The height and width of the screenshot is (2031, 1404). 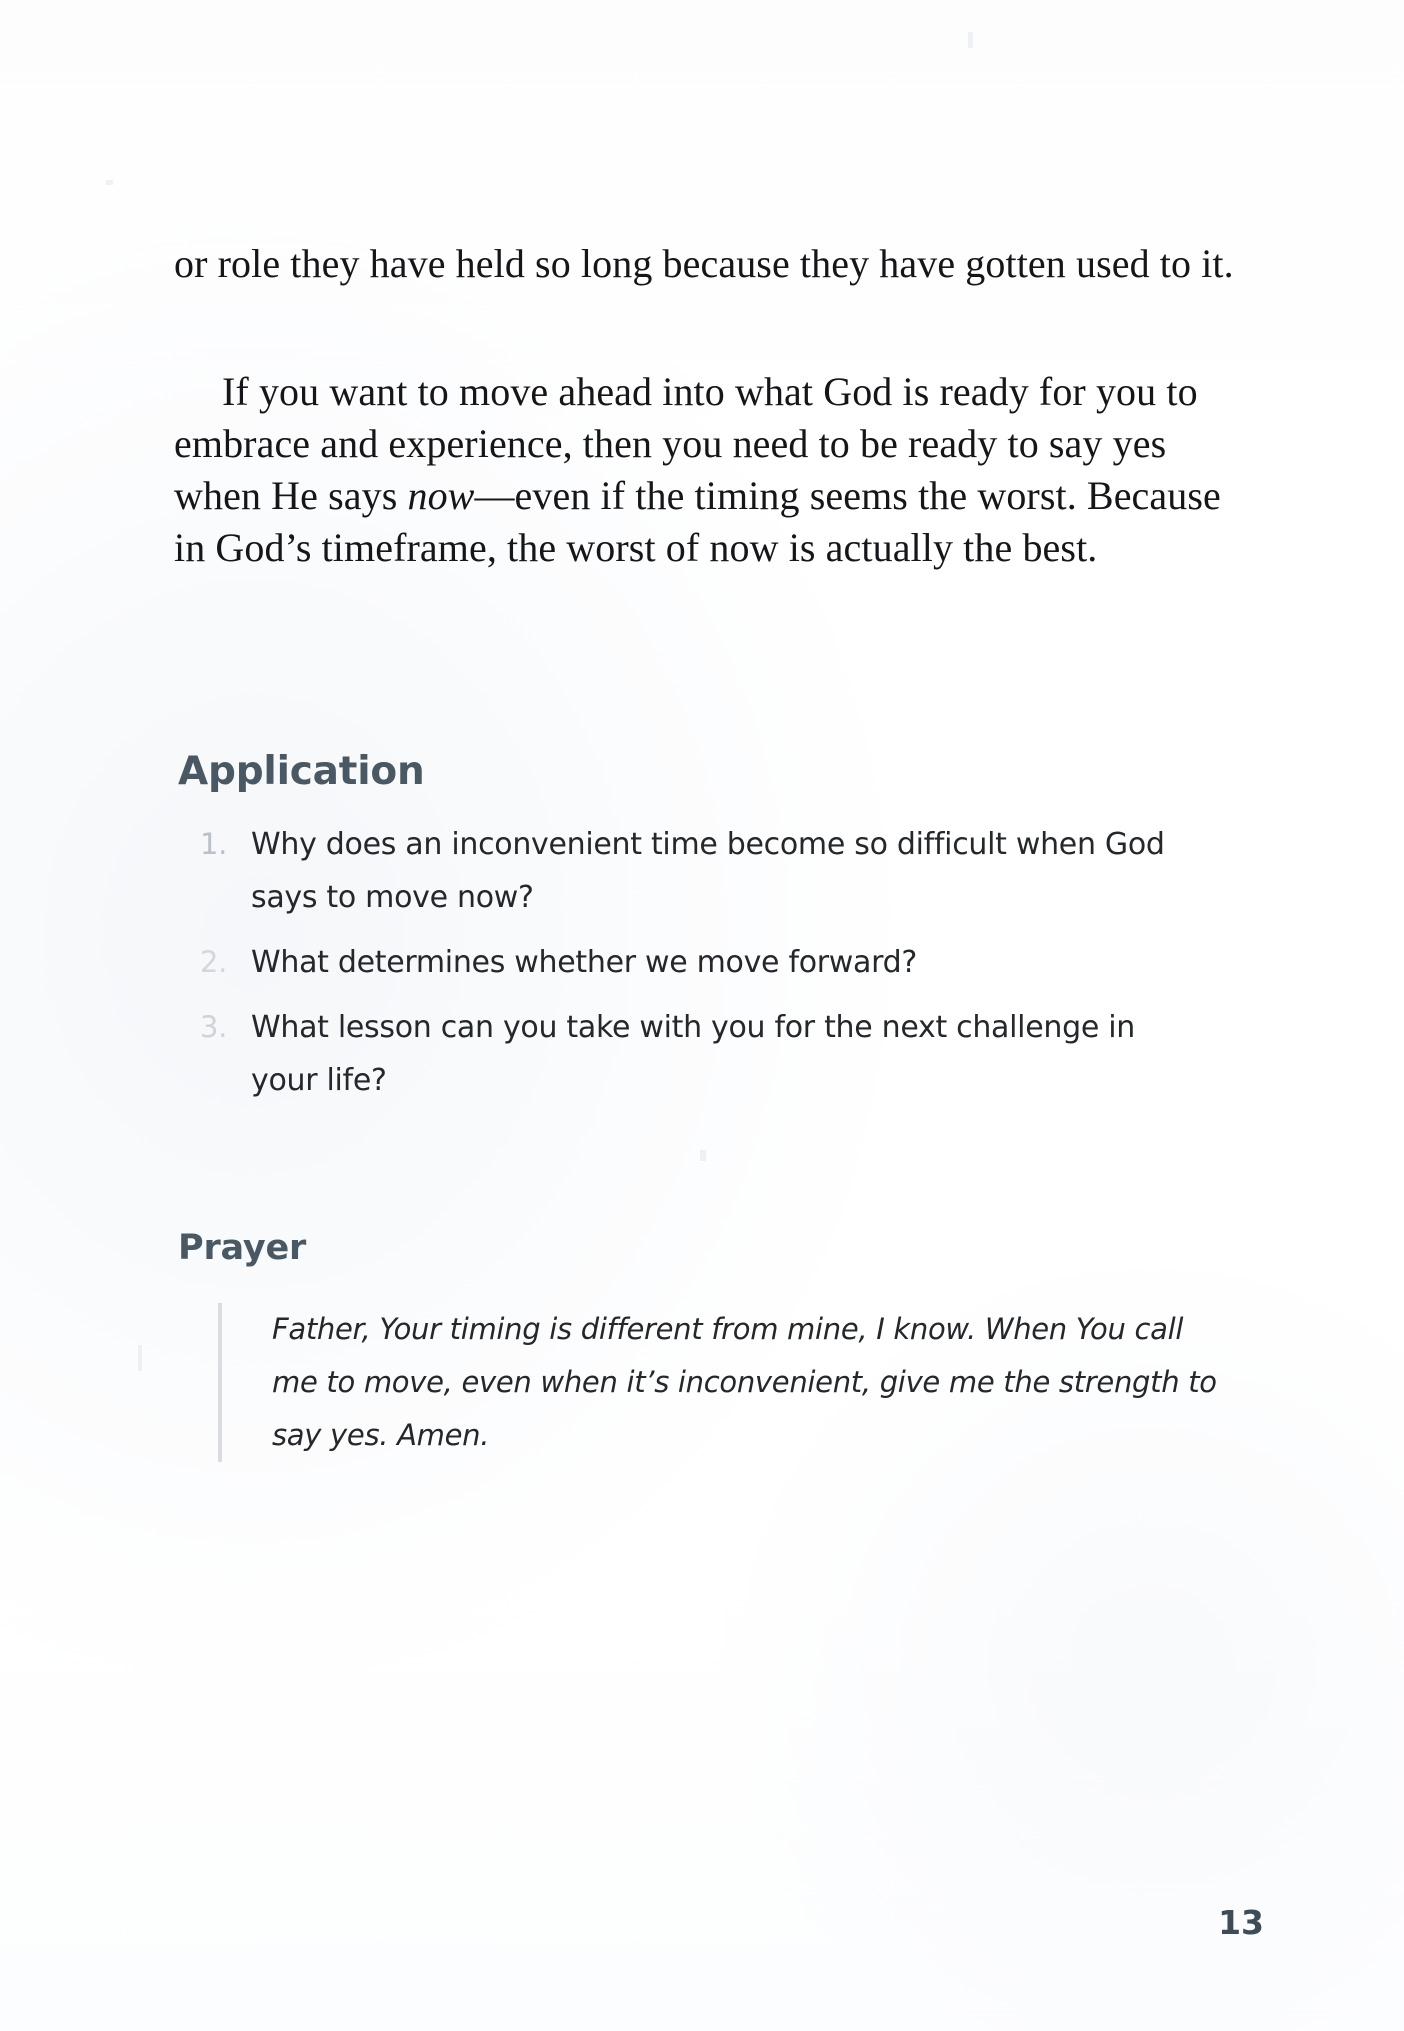 What do you see at coordinates (214, 844) in the screenshot?
I see `list-item-number: 1.` at bounding box center [214, 844].